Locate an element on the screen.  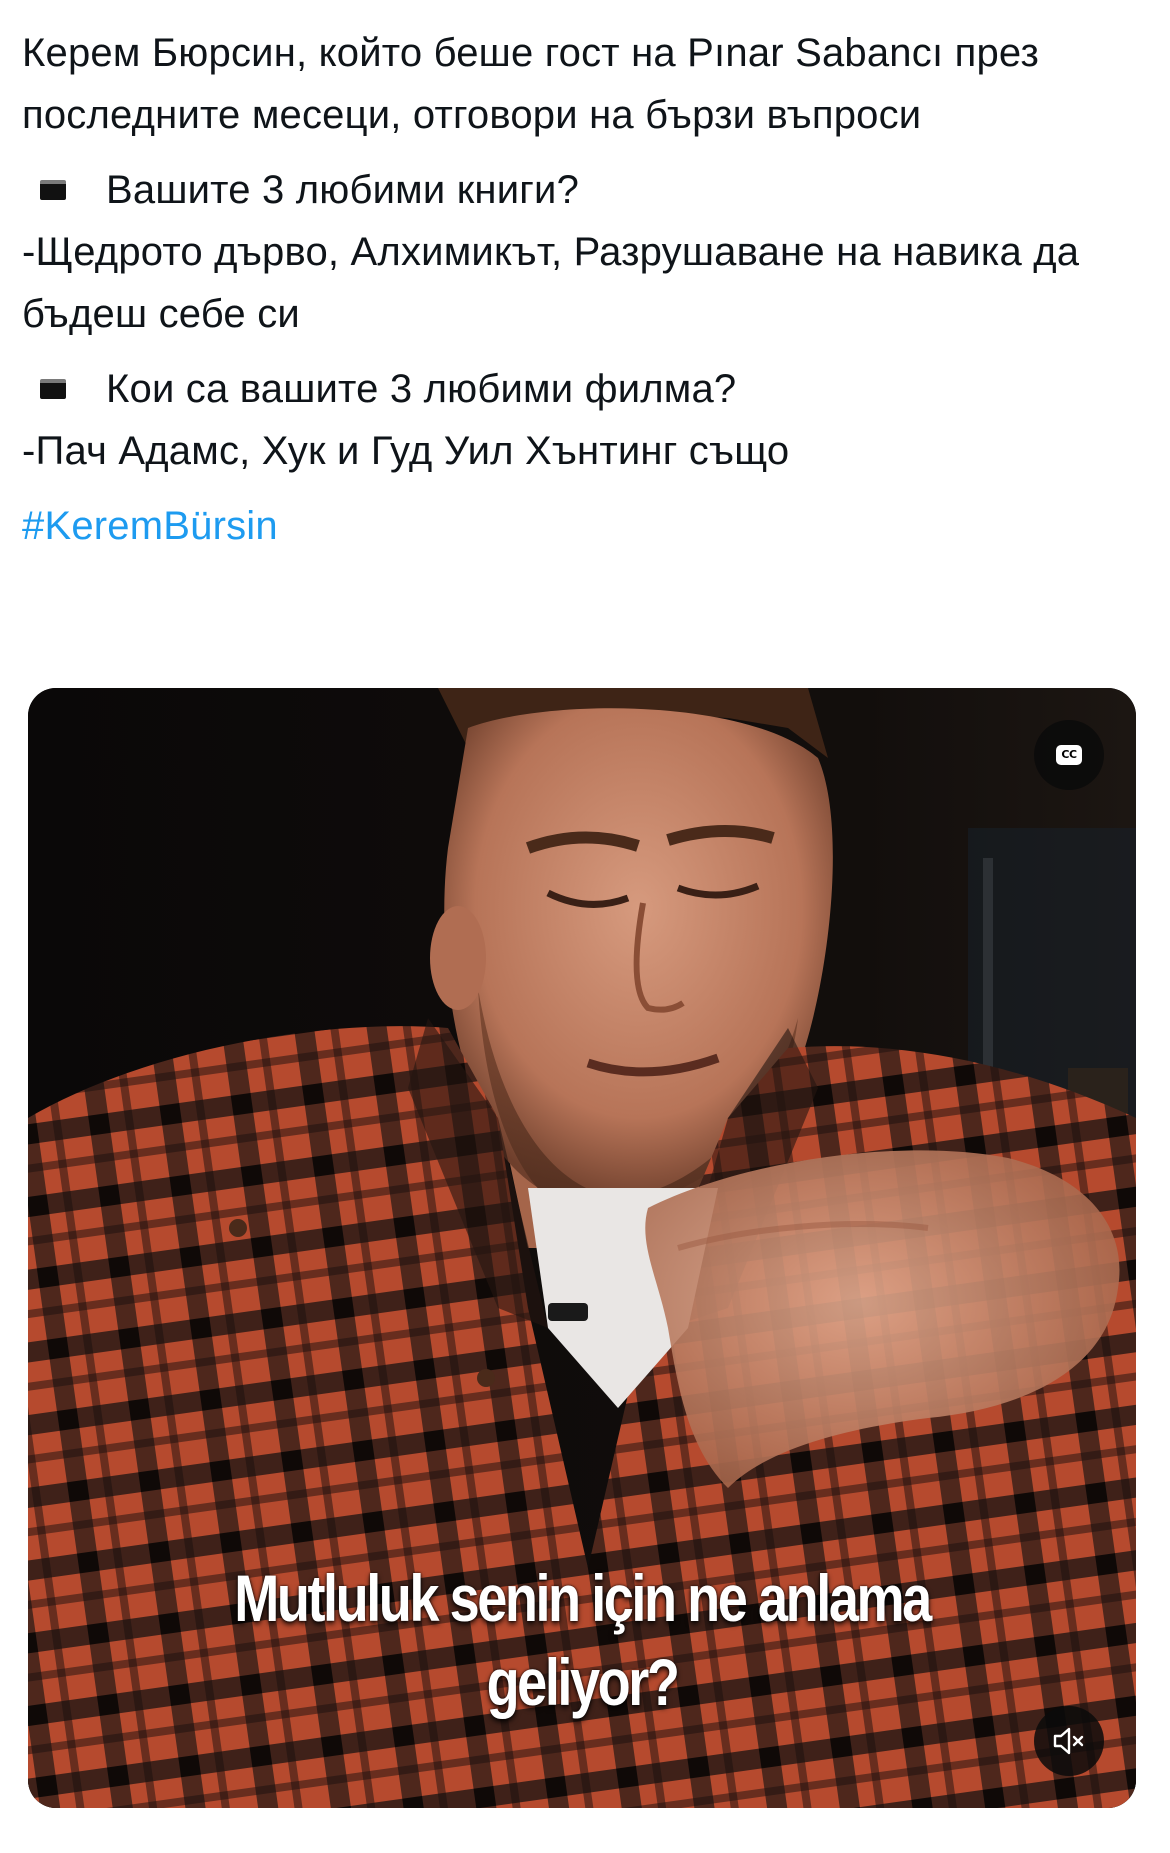
question-2-text: Кои са вашите 3 любими филма? is located at coordinates (421, 389).